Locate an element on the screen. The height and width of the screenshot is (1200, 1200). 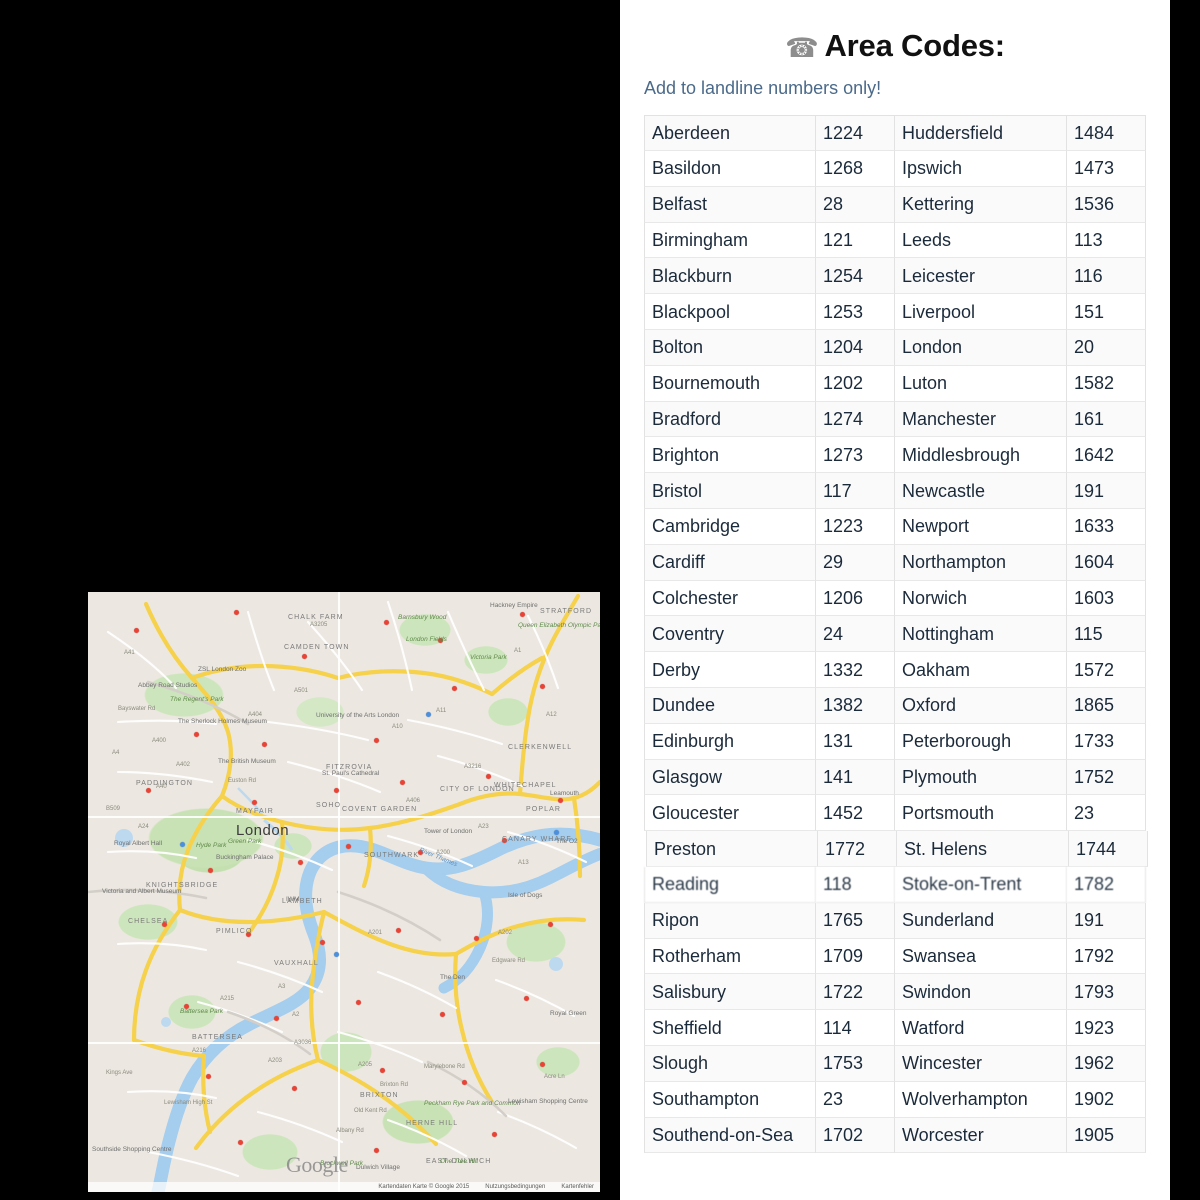
table-cell-city: Blackburn is located at coordinates (730, 276).